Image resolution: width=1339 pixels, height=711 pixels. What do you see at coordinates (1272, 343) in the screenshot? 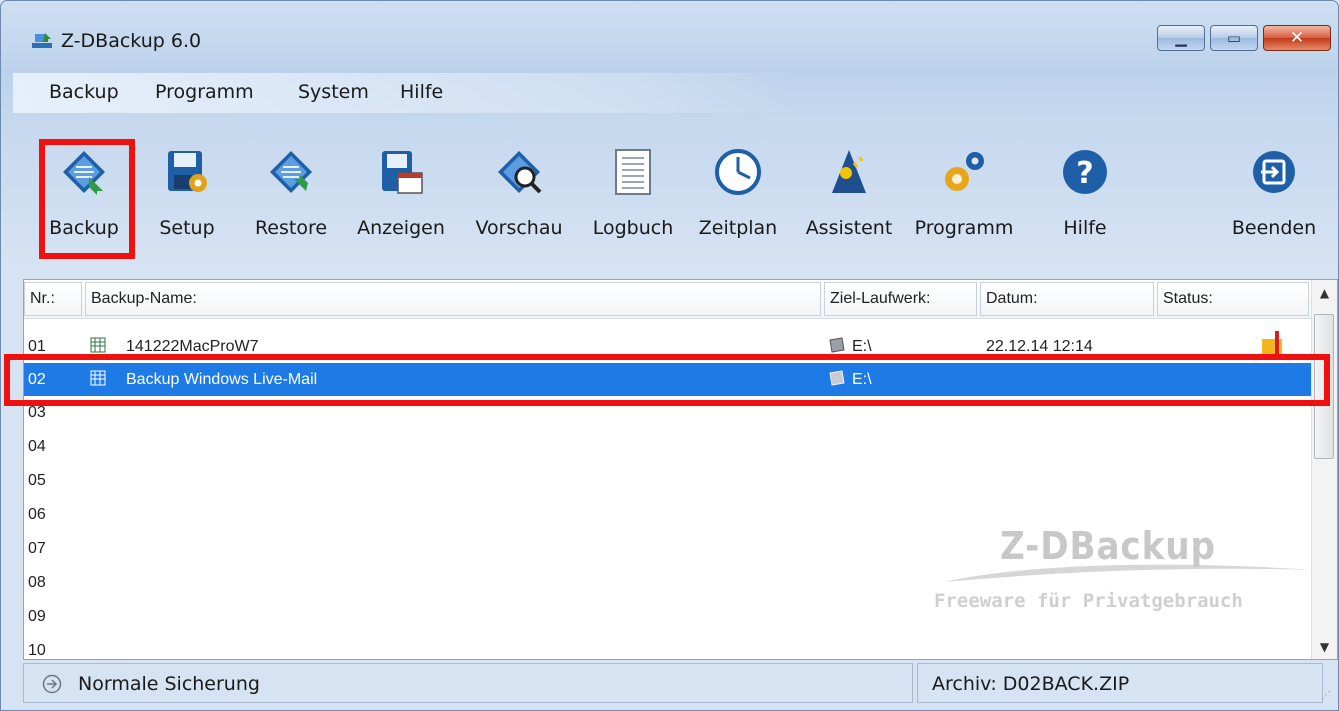
I see `status-calendar-icon` at bounding box center [1272, 343].